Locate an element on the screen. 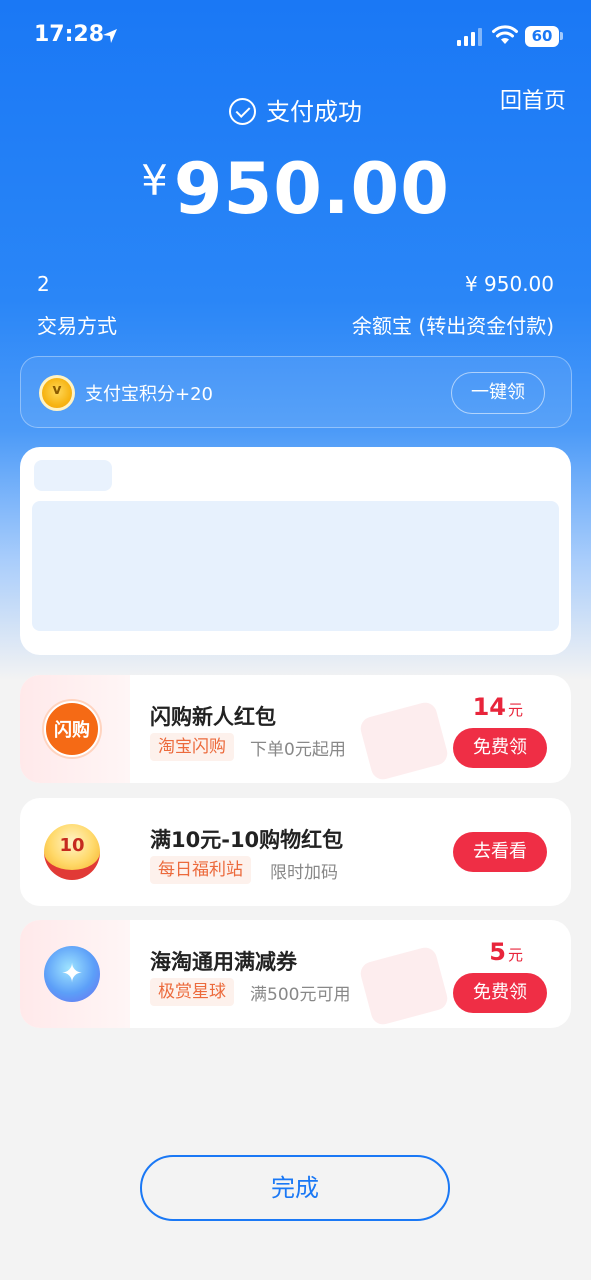 The height and width of the screenshot is (1280, 591). offer-card: ✦ 海淘通用满减券 极赏星球 满500元可用 5元 免费领 is located at coordinates (295, 974).